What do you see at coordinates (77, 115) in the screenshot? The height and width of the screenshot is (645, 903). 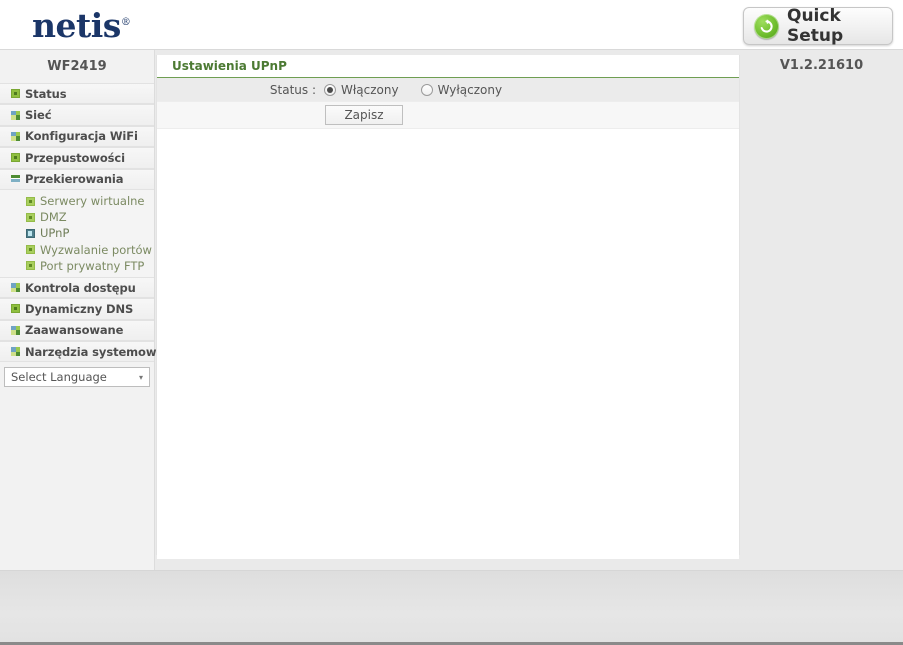 I see `sidebar-item-siec: Sieć` at bounding box center [77, 115].